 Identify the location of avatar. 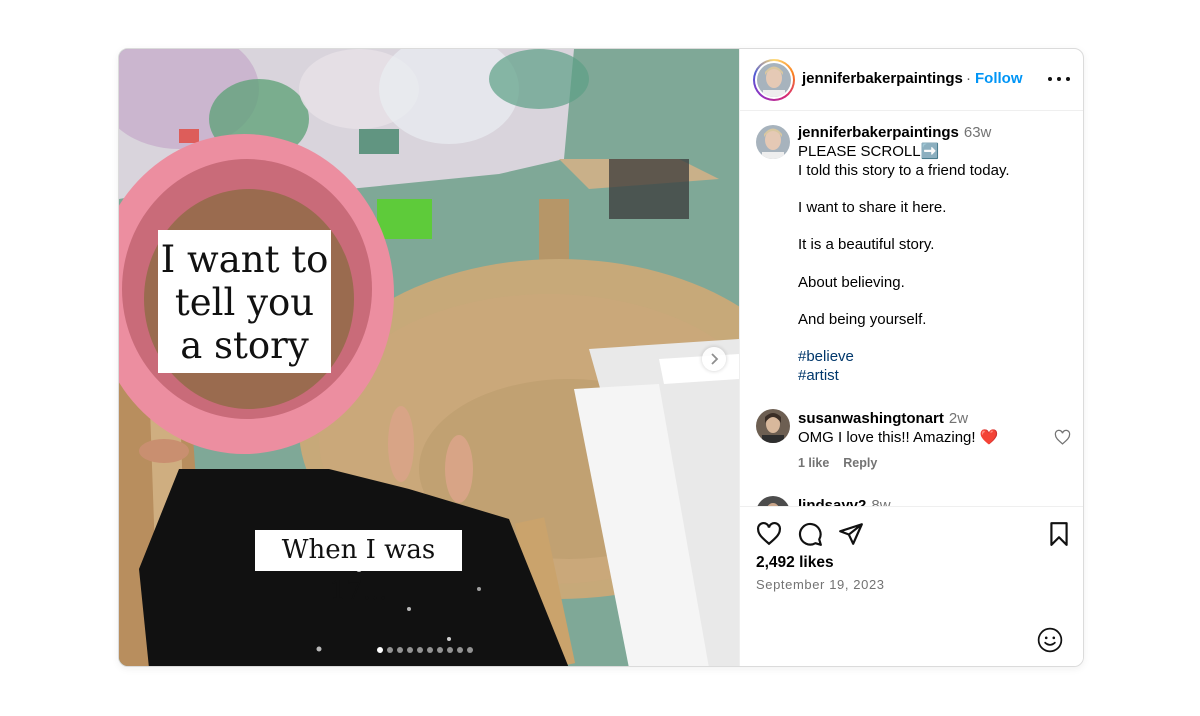
(774, 80).